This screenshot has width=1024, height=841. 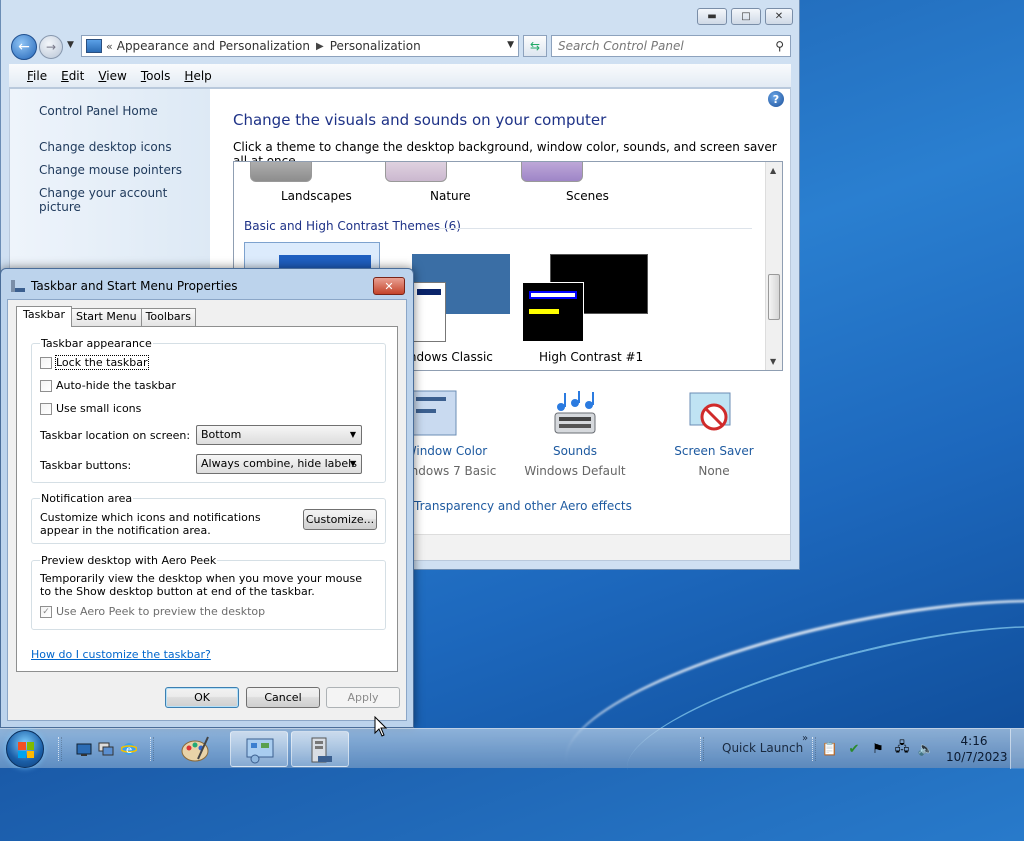 I want to click on control-panel-home-link: Control Panel Home, so click(x=98, y=111).